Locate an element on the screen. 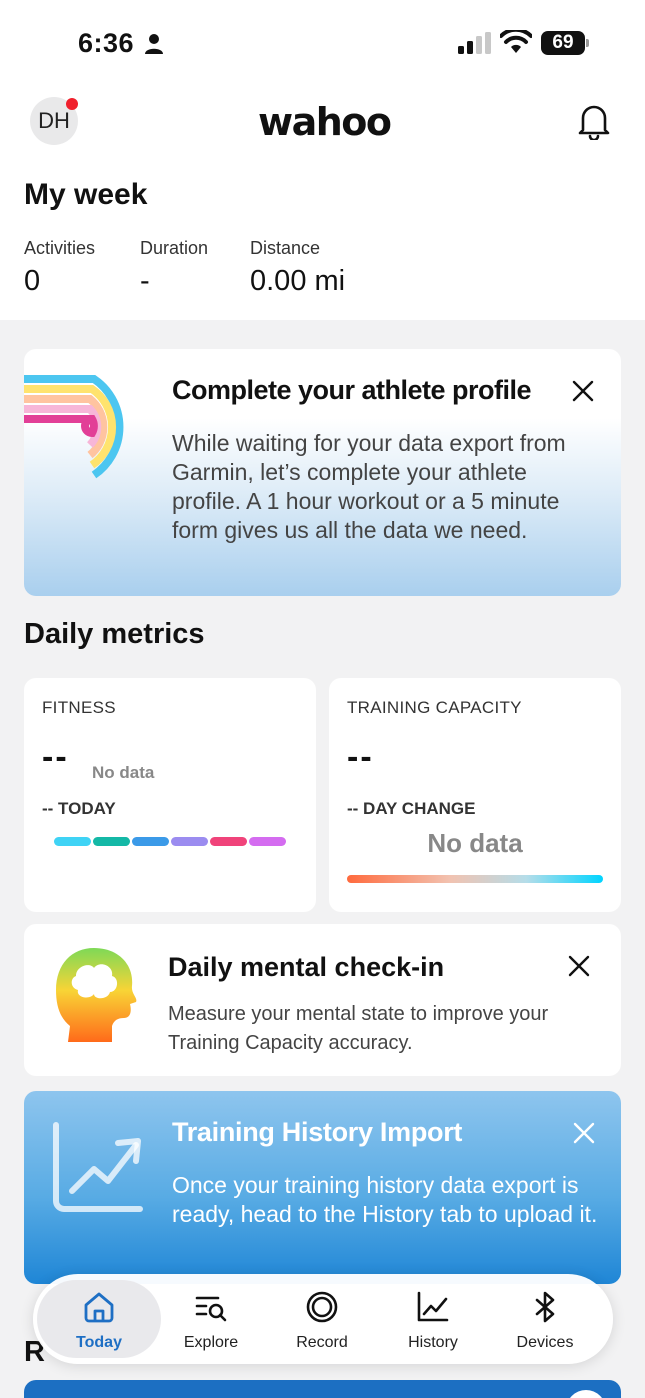 The width and height of the screenshot is (645, 1398). home-icon is located at coordinates (99, 1307).